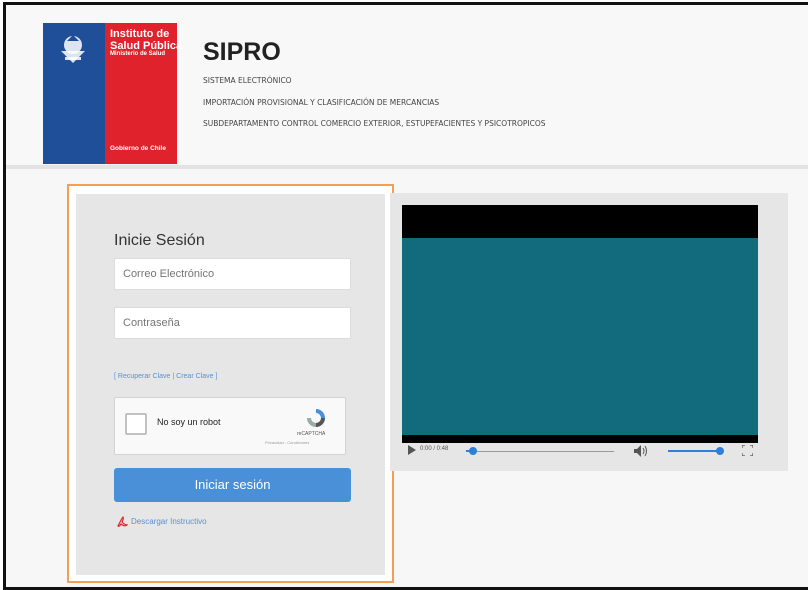 This screenshot has height=590, width=808. Describe the element at coordinates (194, 376) in the screenshot. I see `create-password-link: Crear Clave` at that location.